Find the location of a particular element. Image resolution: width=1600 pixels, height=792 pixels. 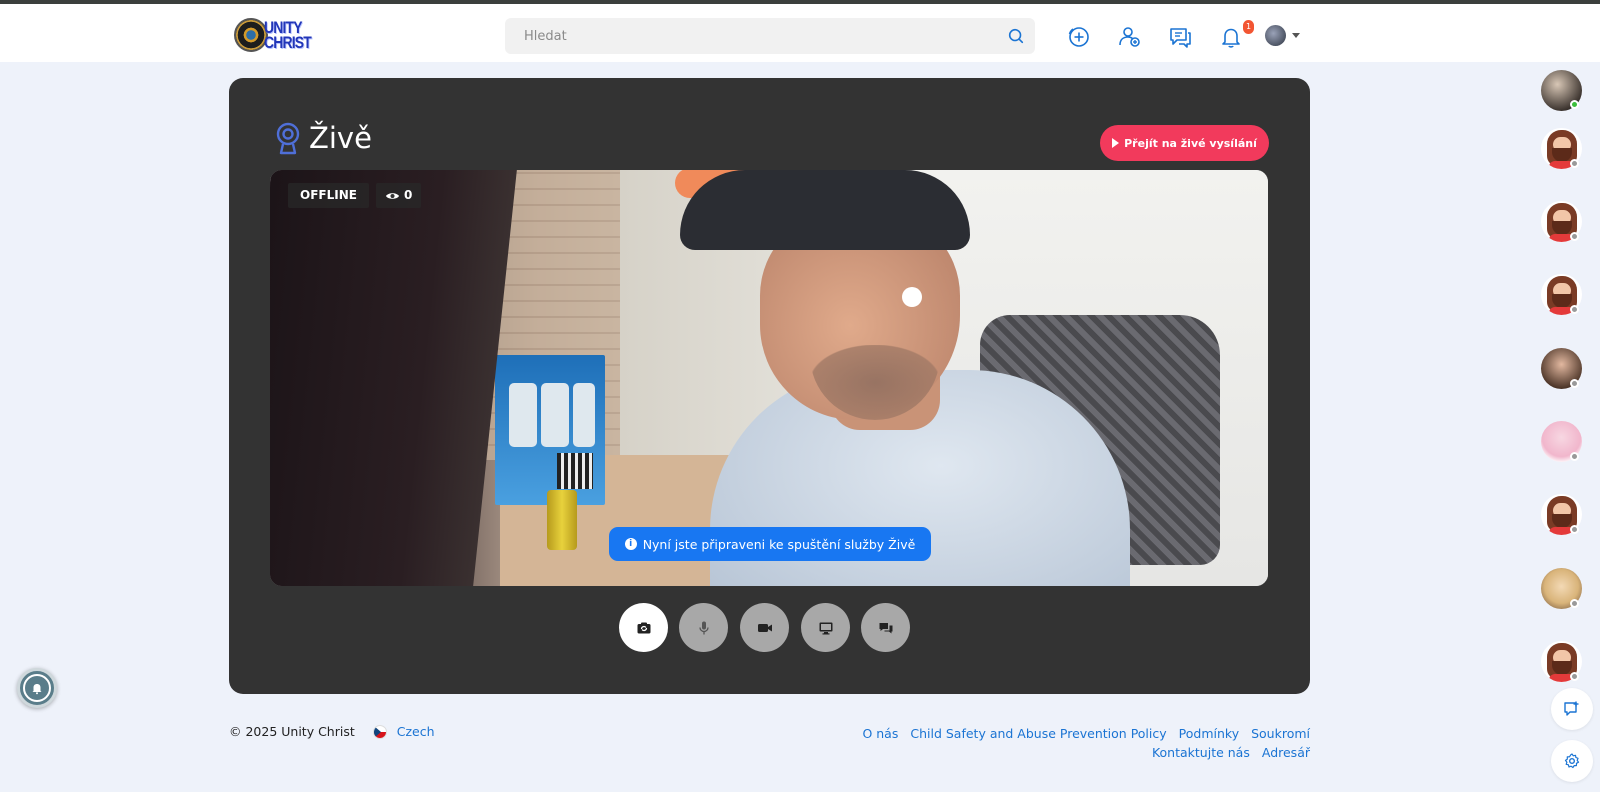

camera-switch-button is located at coordinates (643, 627).